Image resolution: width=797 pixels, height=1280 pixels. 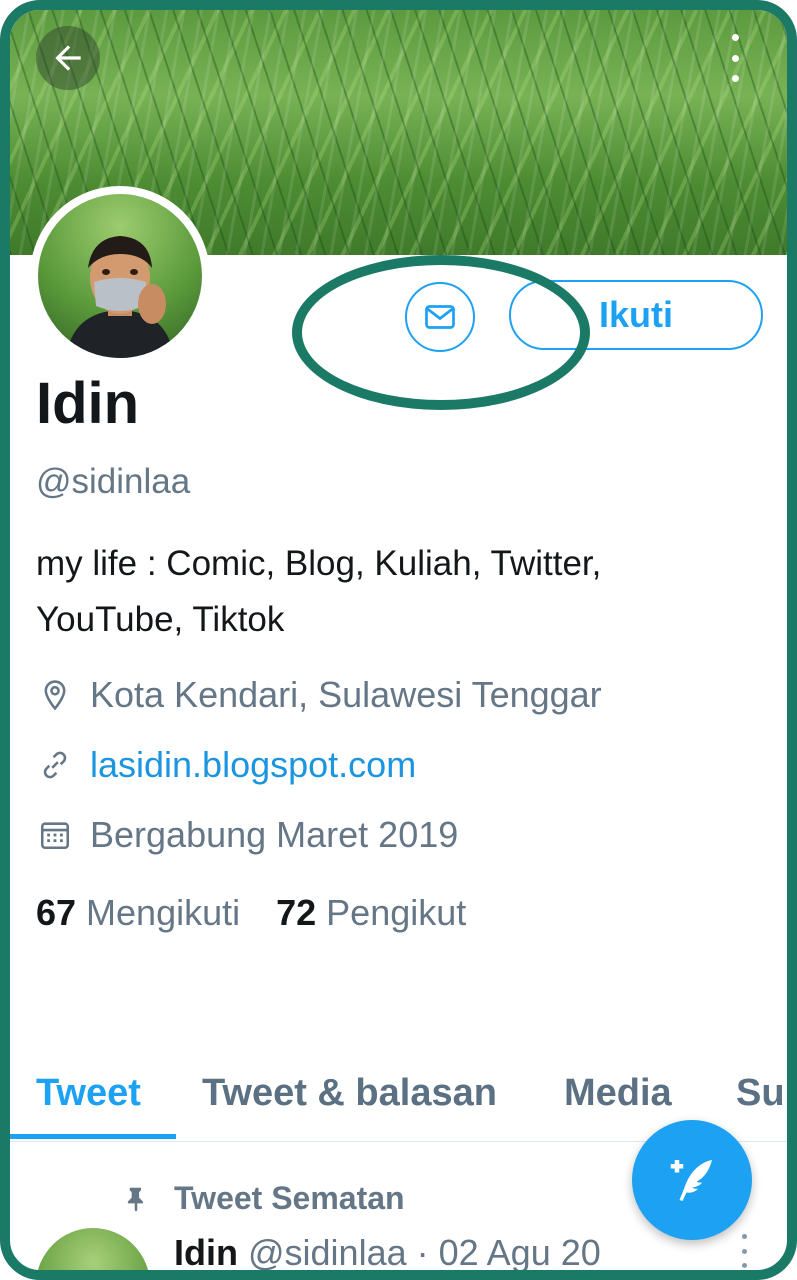 What do you see at coordinates (55, 765) in the screenshot?
I see `link-icon` at bounding box center [55, 765].